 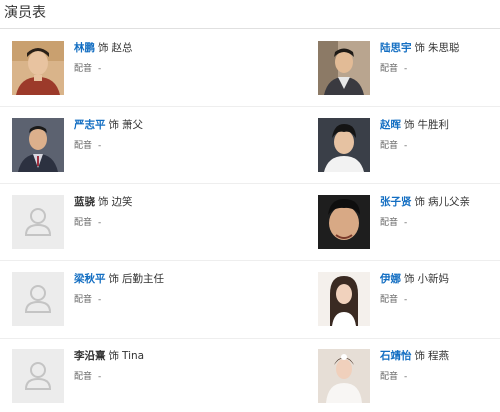 I want to click on actor-name-link: 伊娜, so click(x=390, y=279).